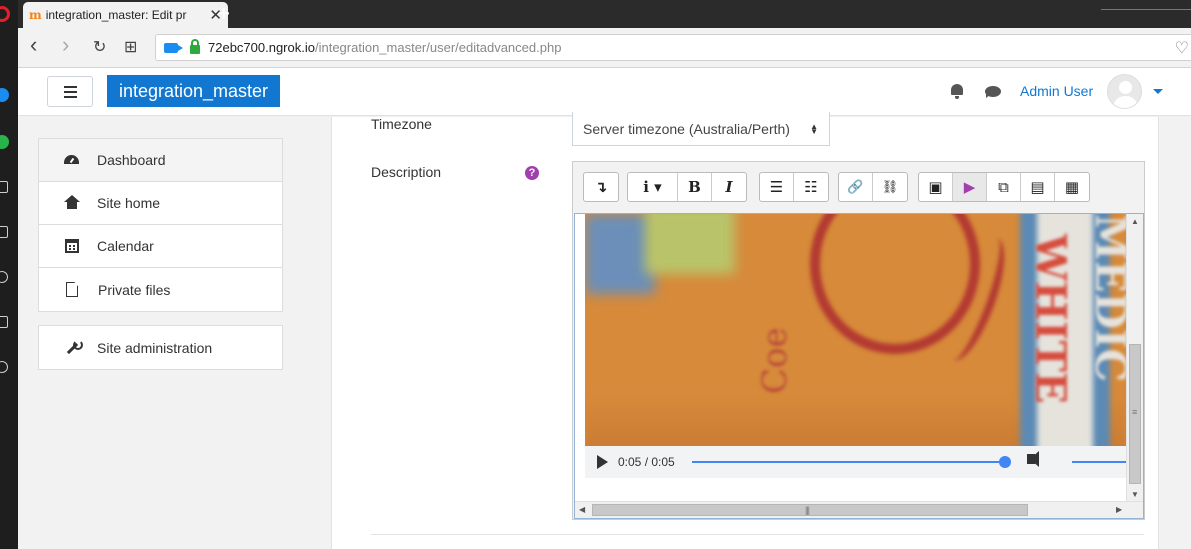  I want to click on video-text-white: WHITE, so click(1050, 319).